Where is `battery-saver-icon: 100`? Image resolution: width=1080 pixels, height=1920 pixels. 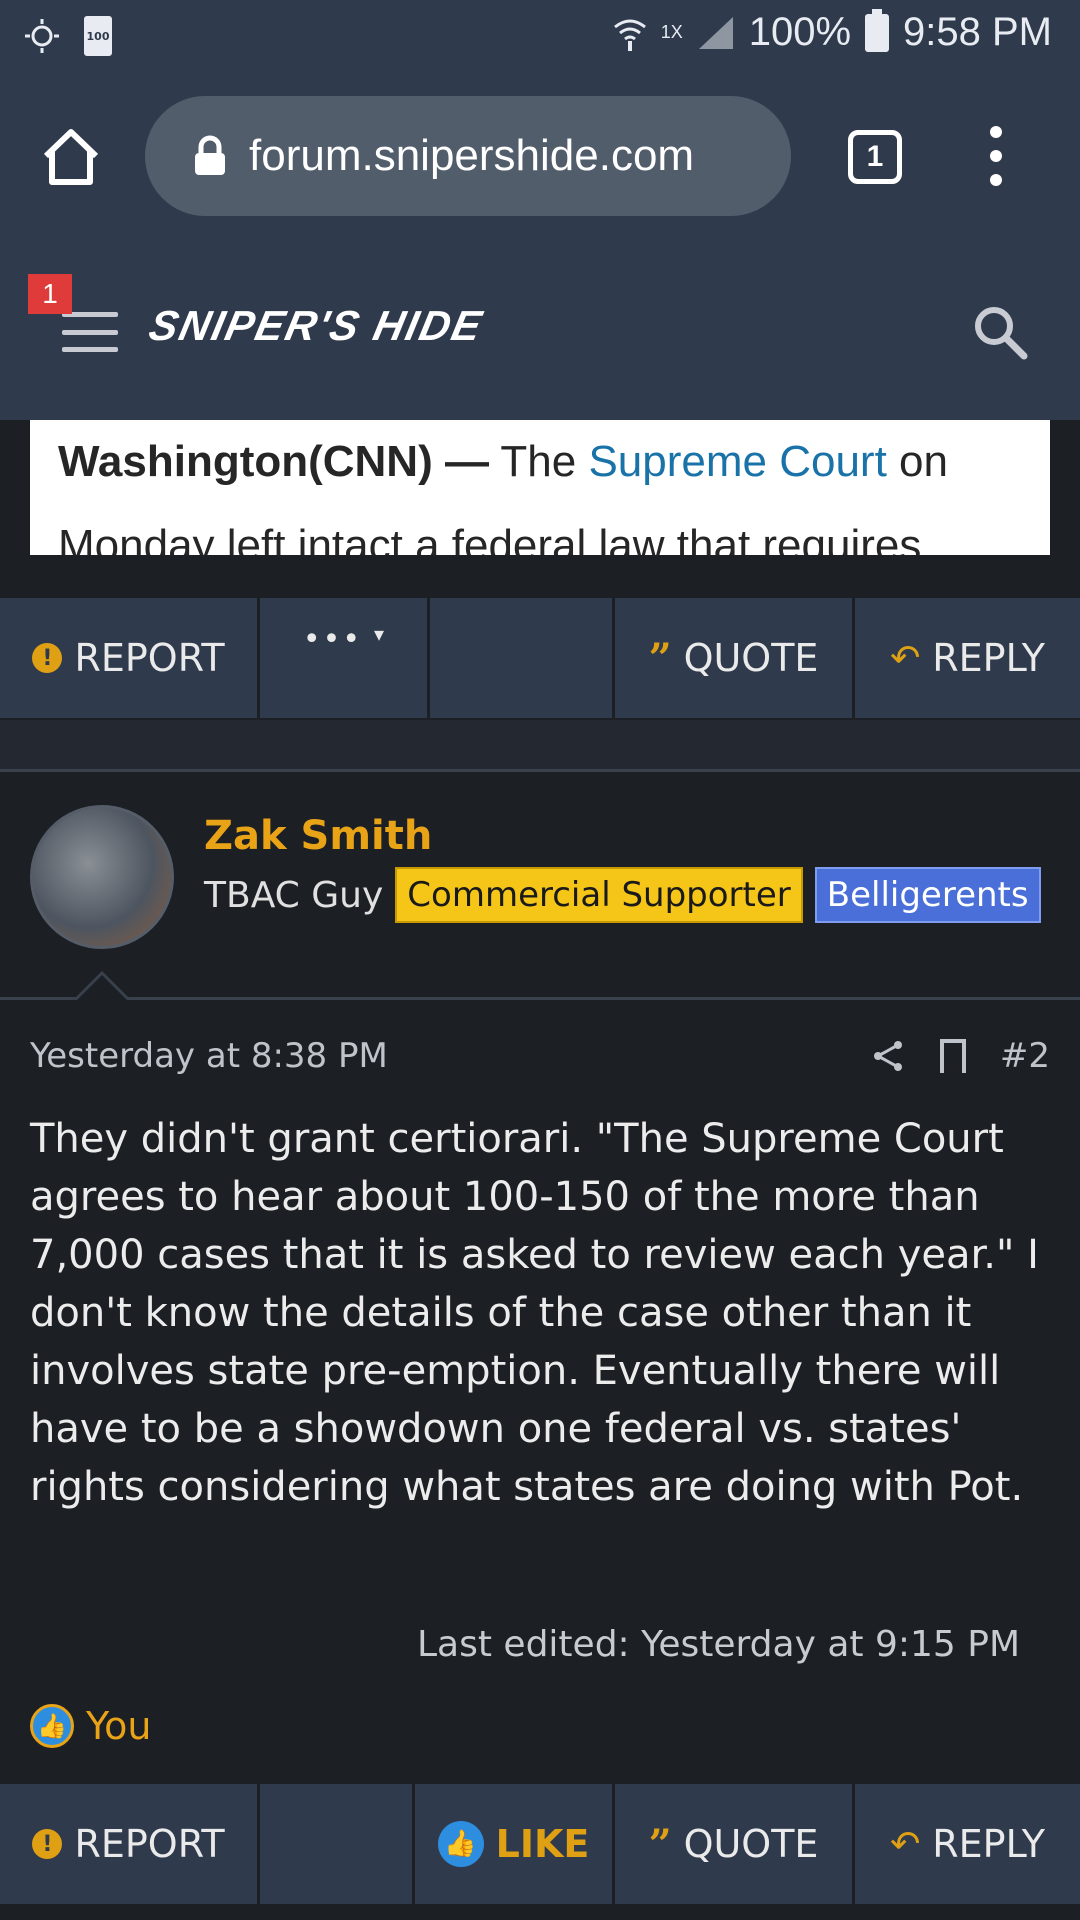 battery-saver-icon: 100 is located at coordinates (98, 36).